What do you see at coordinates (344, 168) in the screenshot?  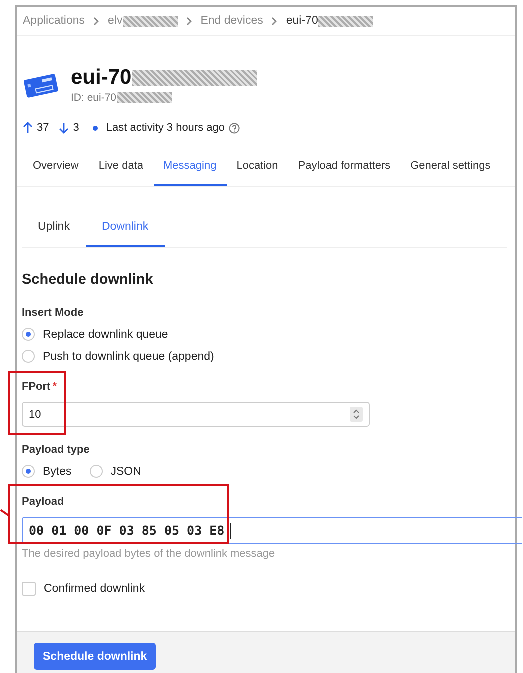 I see `tab: Payload formatters` at bounding box center [344, 168].